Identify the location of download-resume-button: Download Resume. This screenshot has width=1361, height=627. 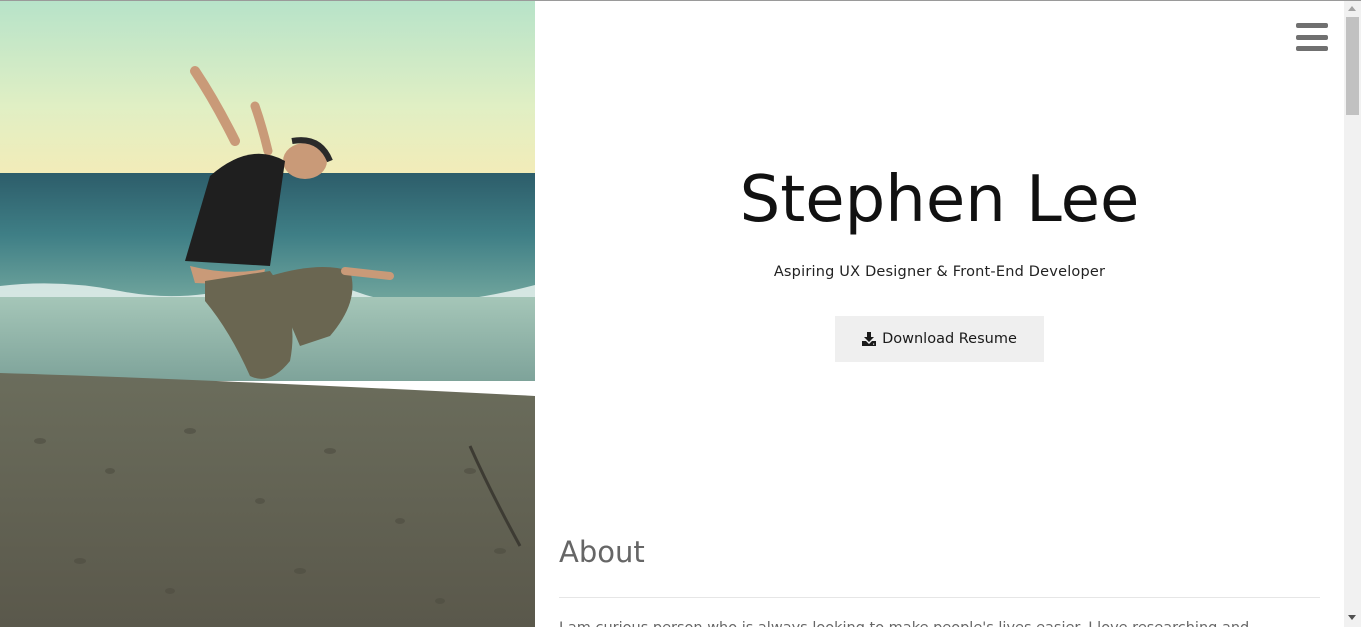
(939, 339).